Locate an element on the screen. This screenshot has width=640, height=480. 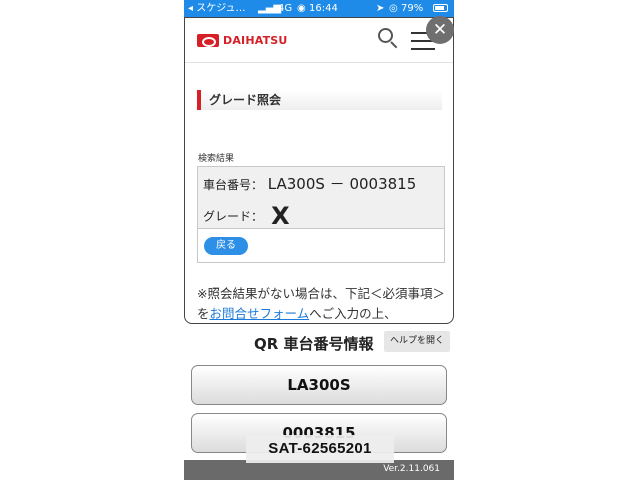
daihatsu-logo-icon is located at coordinates (208, 40).